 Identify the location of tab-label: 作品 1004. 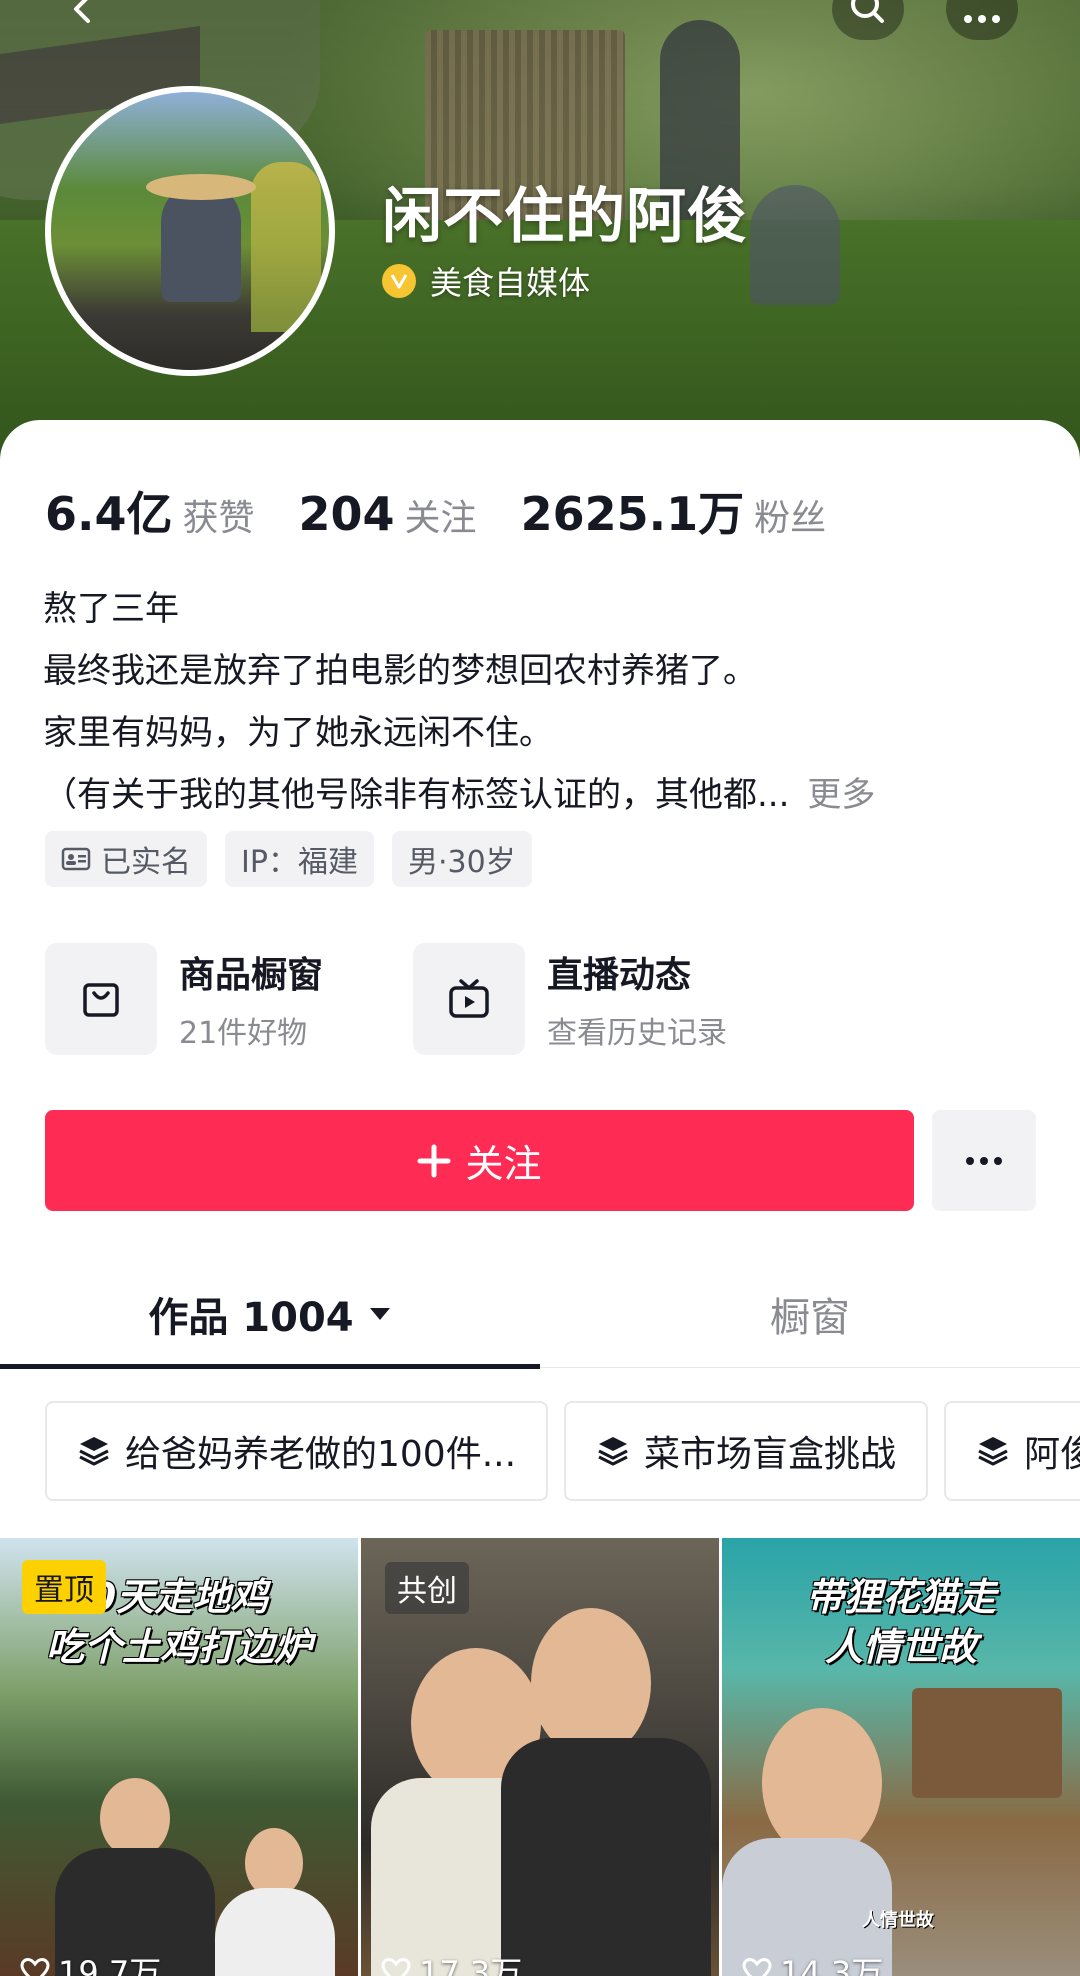
(251, 1317).